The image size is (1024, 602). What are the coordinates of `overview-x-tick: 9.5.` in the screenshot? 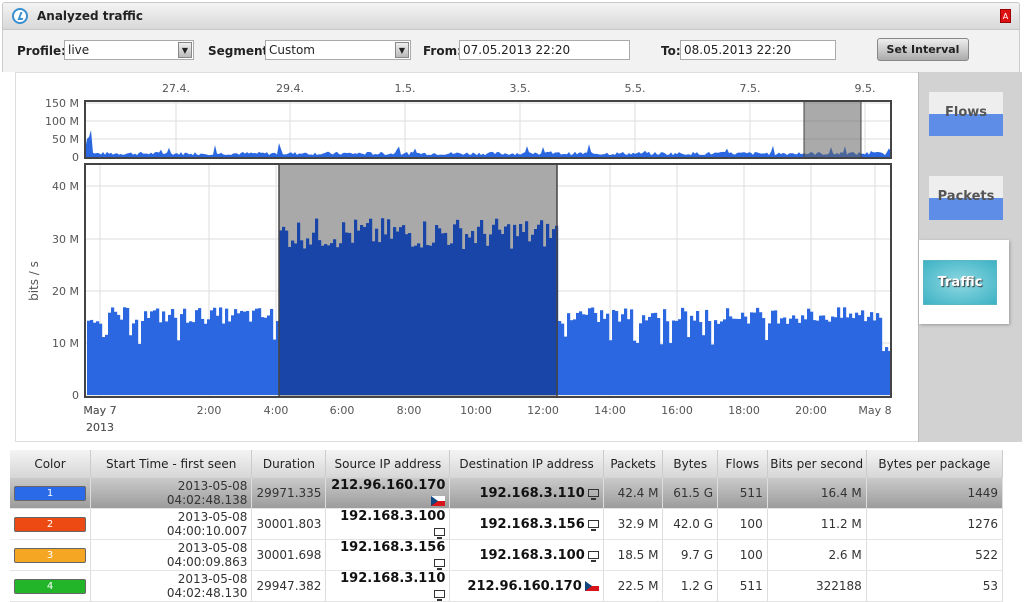 It's located at (865, 88).